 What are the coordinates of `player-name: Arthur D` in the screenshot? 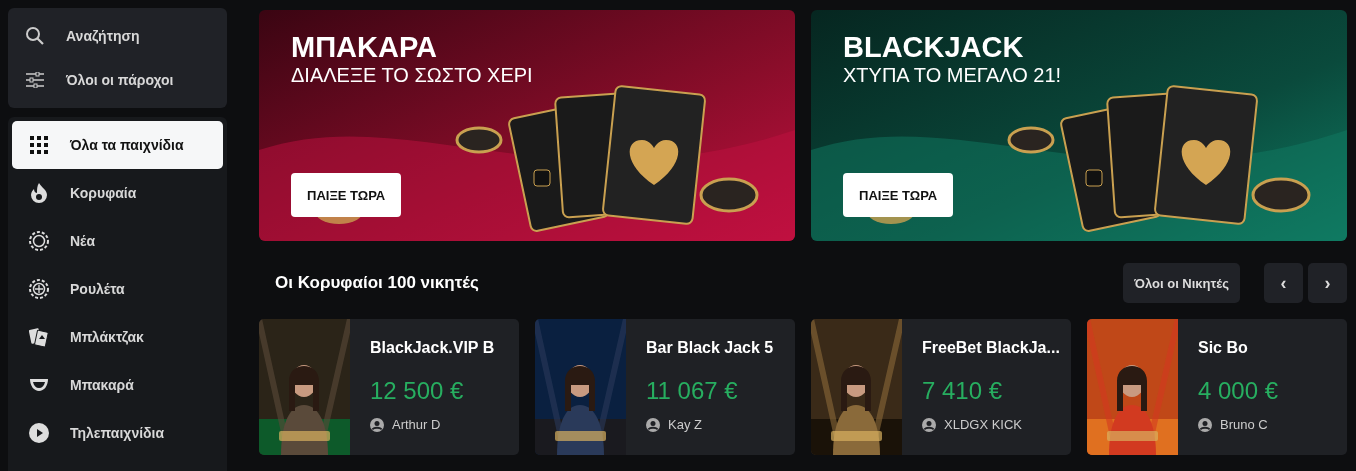 It's located at (416, 424).